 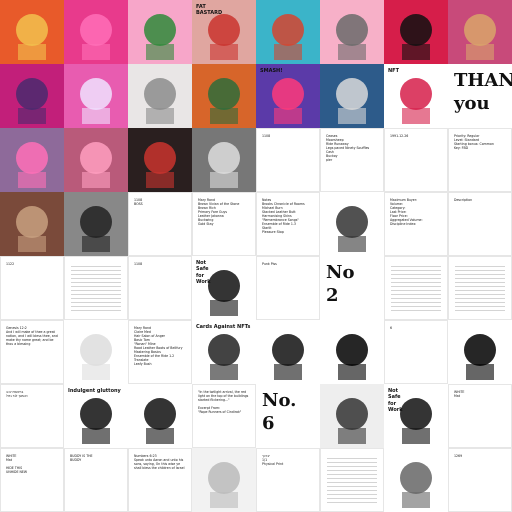 What do you see at coordinates (32, 37) in the screenshot?
I see `toy-robot-on-pink-image` at bounding box center [32, 37].